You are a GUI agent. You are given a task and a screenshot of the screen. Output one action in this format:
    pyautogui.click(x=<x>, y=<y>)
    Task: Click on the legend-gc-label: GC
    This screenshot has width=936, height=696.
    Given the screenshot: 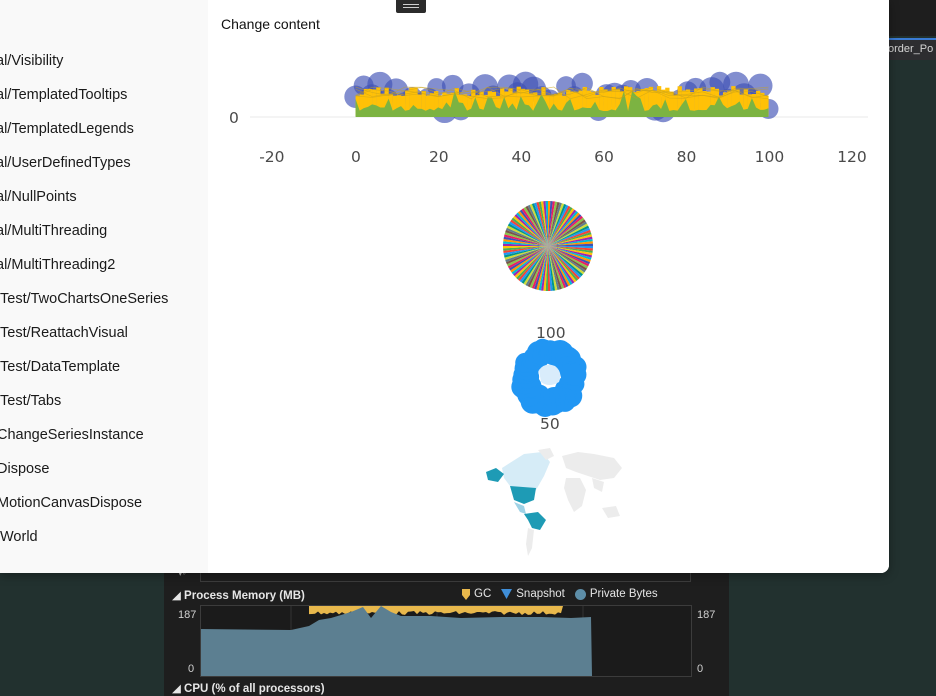 What is the action you would take?
    pyautogui.click(x=483, y=594)
    